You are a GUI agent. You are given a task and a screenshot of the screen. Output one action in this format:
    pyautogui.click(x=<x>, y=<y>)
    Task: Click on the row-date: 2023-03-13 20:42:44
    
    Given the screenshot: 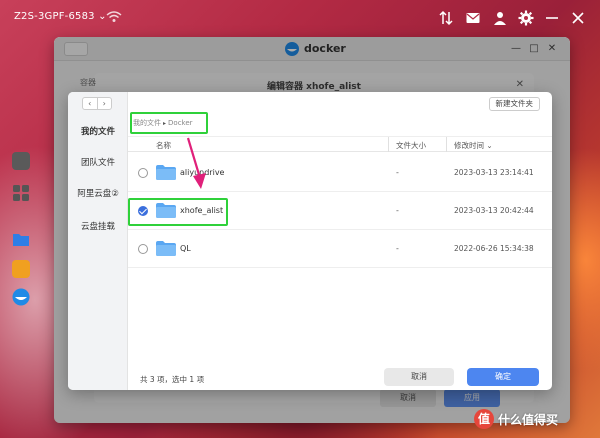 What is the action you would take?
    pyautogui.click(x=494, y=210)
    